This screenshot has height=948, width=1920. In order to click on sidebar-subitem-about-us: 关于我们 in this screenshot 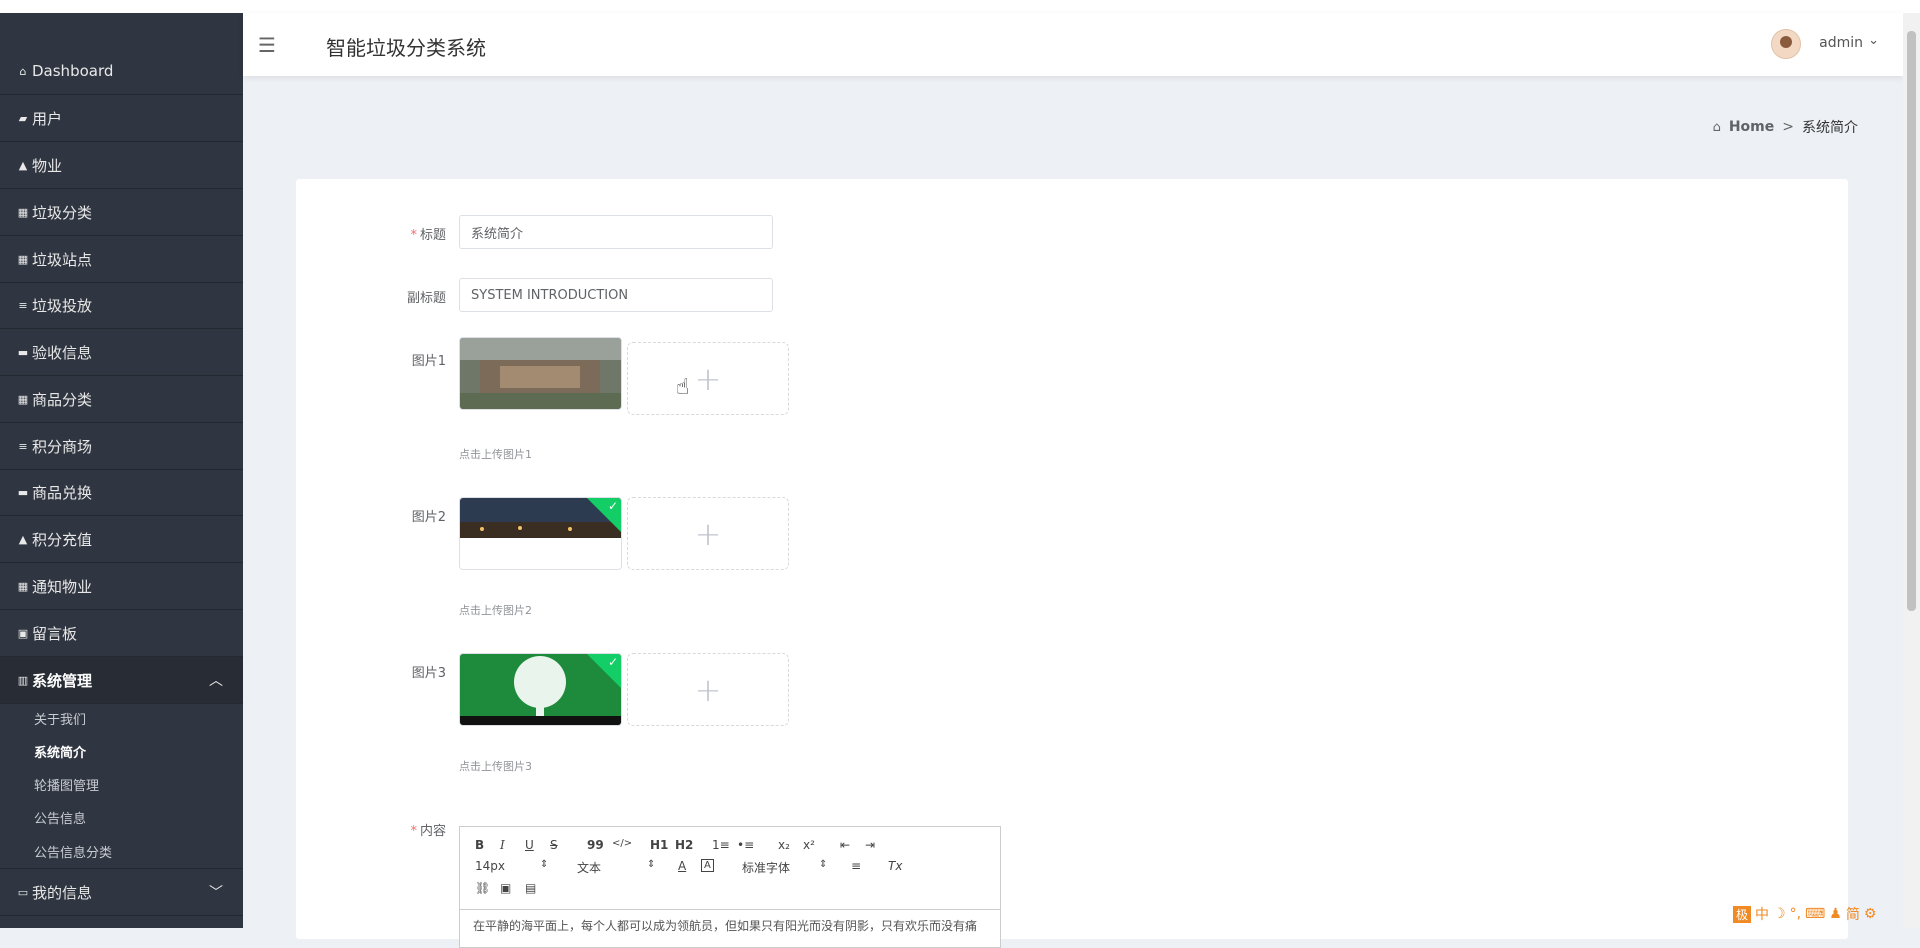, I will do `click(60, 718)`.